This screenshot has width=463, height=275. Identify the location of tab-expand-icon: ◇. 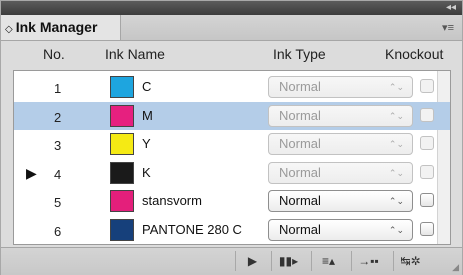
(9, 29).